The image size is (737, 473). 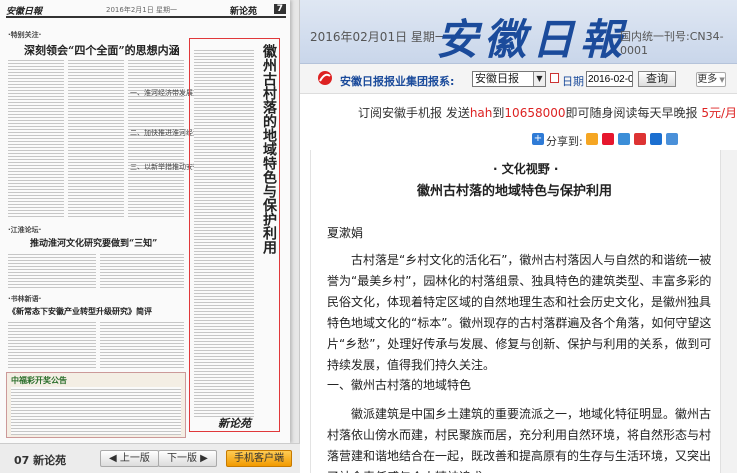 What do you see at coordinates (564, 141) in the screenshot?
I see `share-label: 分享到:` at bounding box center [564, 141].